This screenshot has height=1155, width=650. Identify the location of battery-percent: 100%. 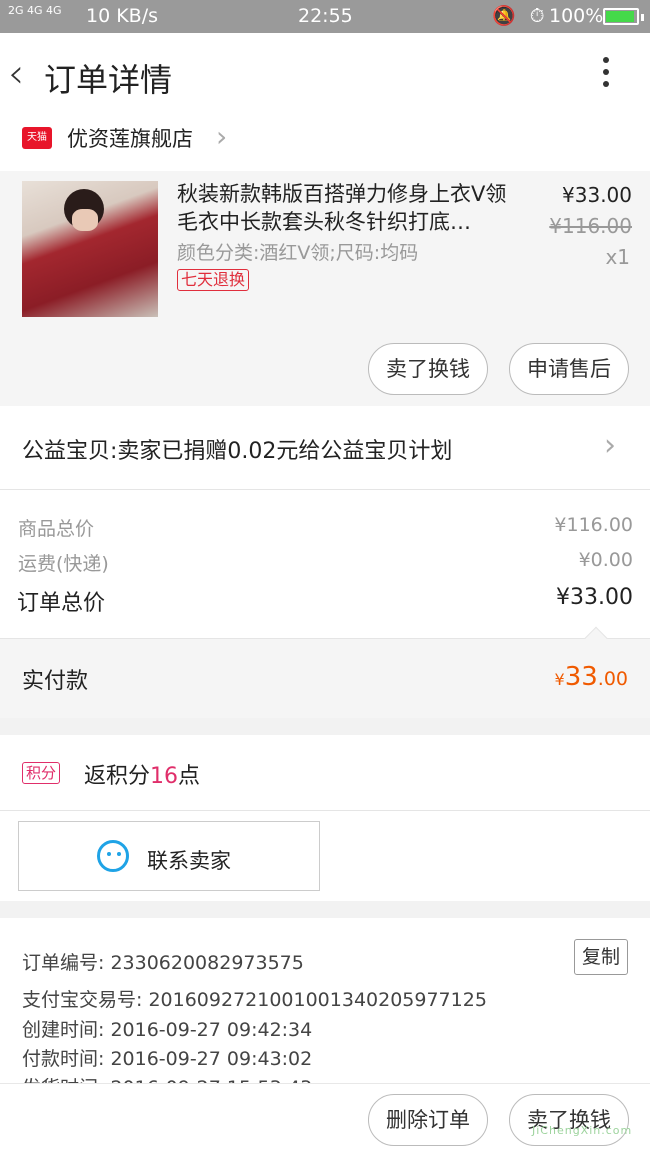
(576, 16).